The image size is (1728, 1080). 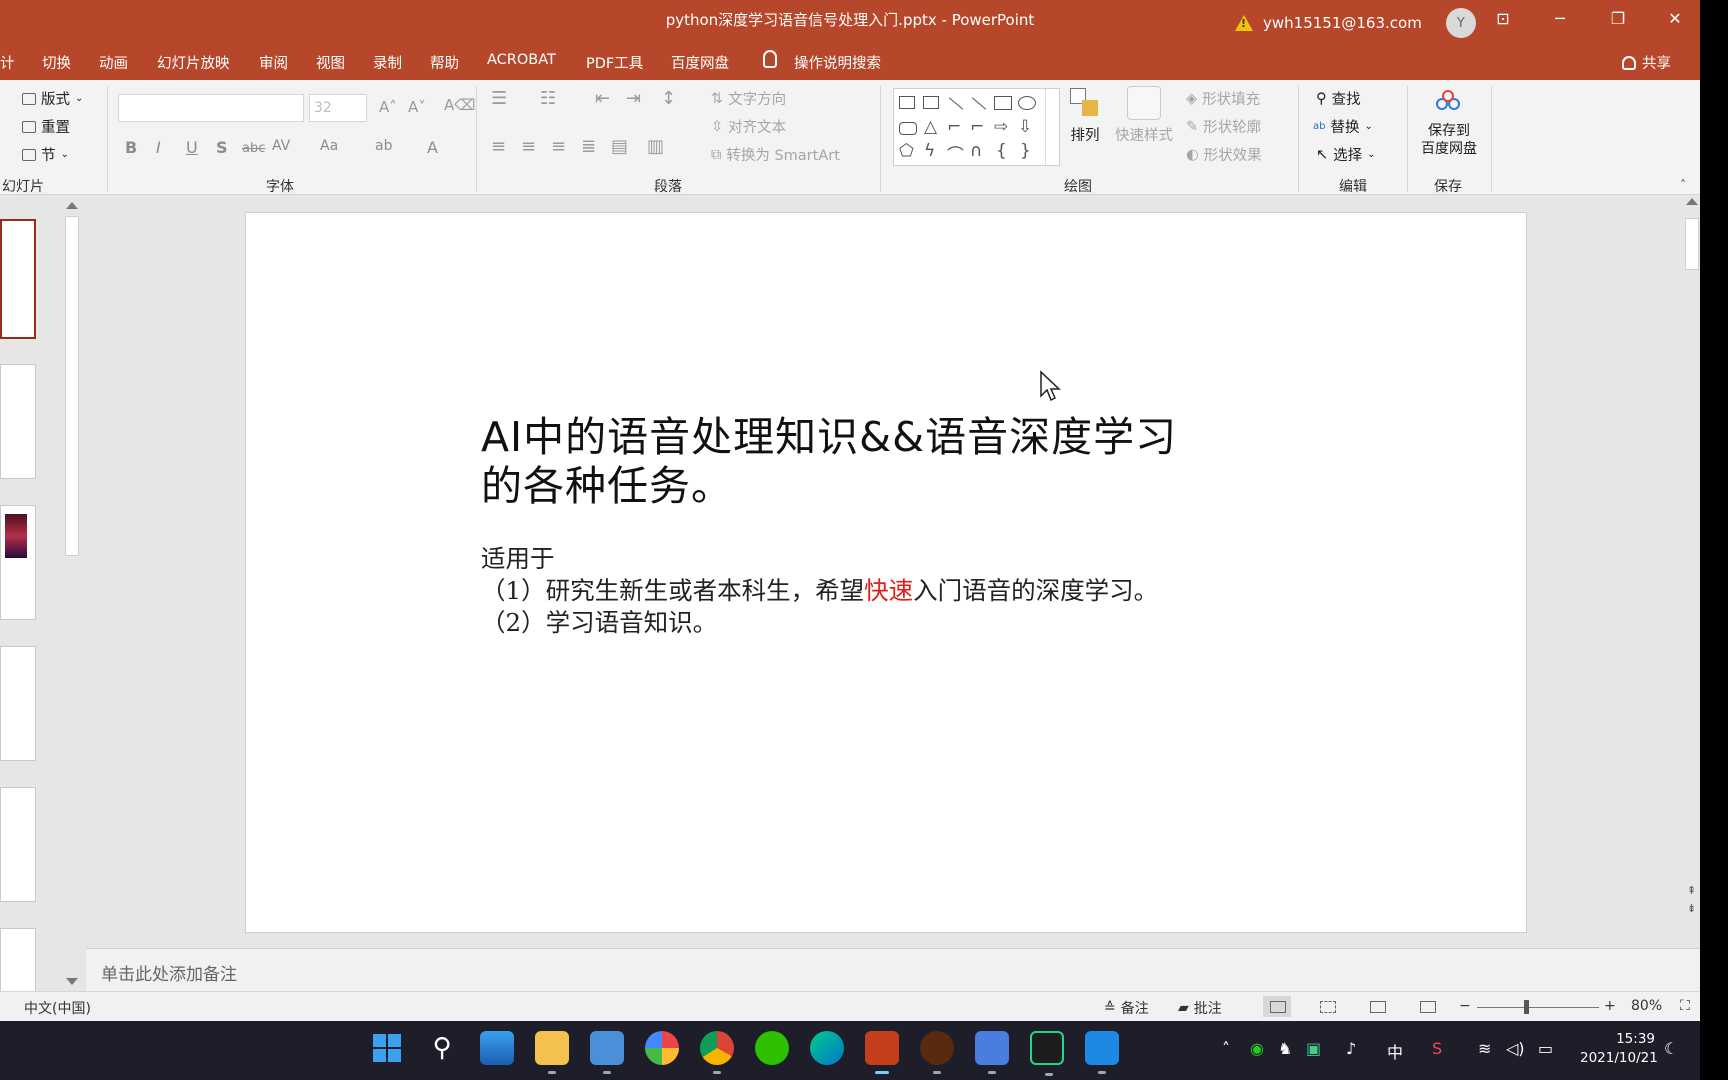 What do you see at coordinates (931, 102) in the screenshot?
I see `vertical-textbox-shape-icon` at bounding box center [931, 102].